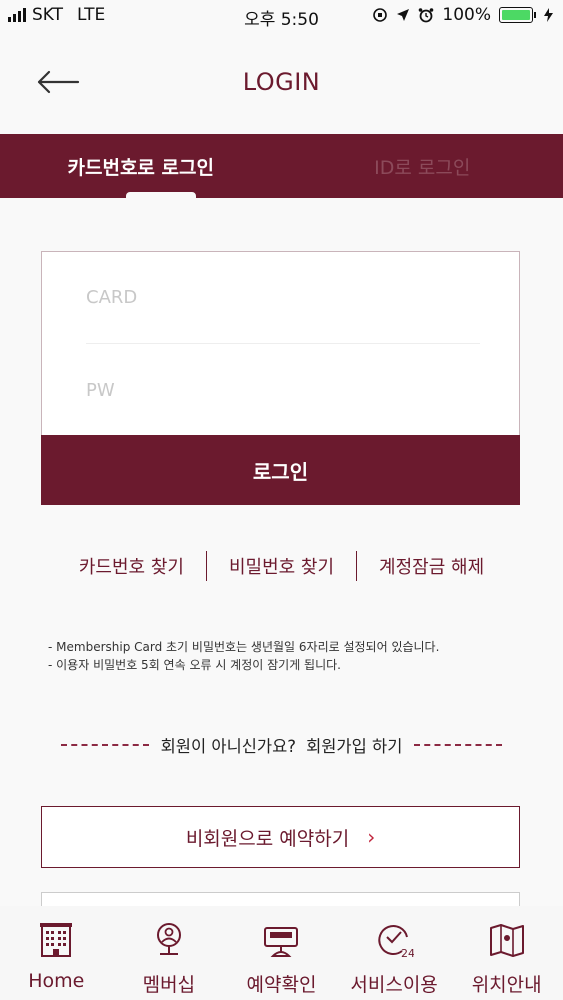  I want to click on battery-percent: 100%, so click(466, 15).